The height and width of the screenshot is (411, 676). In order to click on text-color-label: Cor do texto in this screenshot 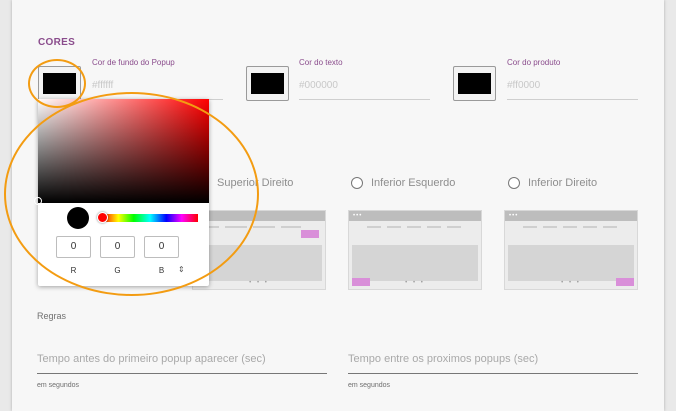, I will do `click(321, 62)`.